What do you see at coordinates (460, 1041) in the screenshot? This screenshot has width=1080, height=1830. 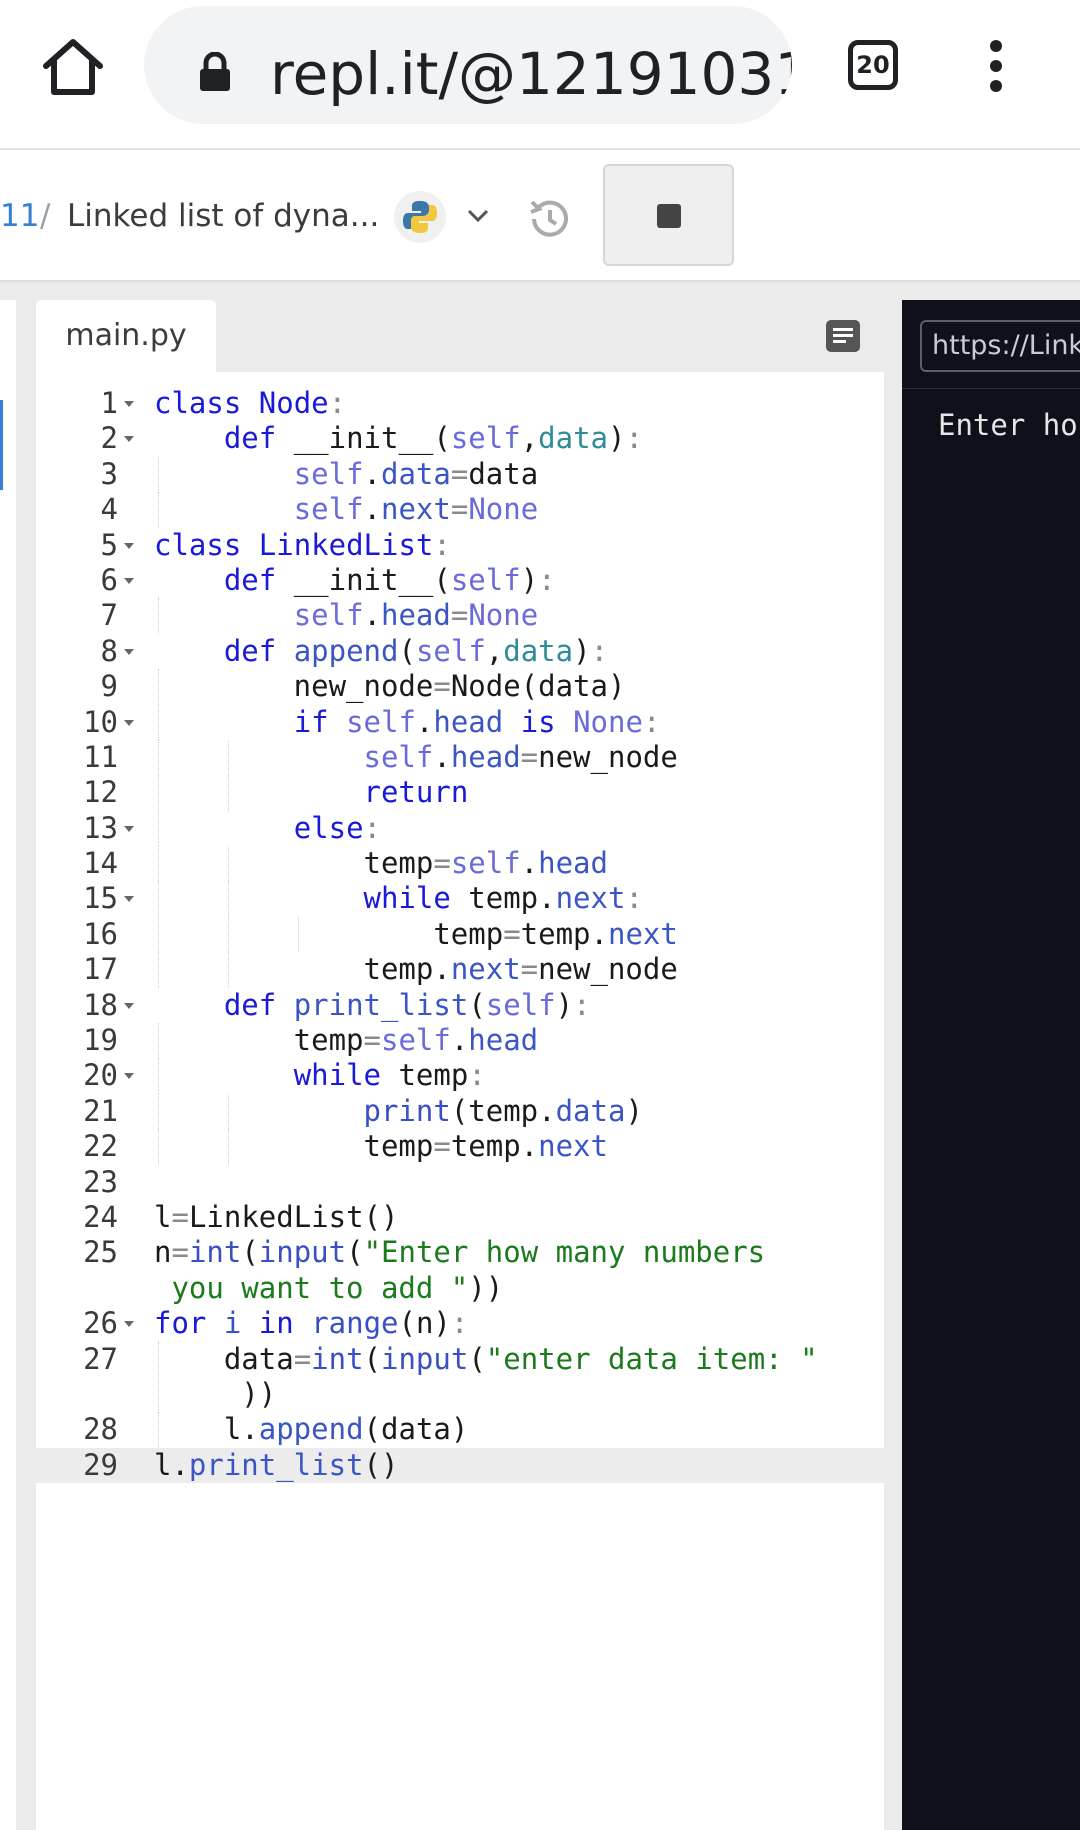 I see `code-line: 19 temp=self.head` at bounding box center [460, 1041].